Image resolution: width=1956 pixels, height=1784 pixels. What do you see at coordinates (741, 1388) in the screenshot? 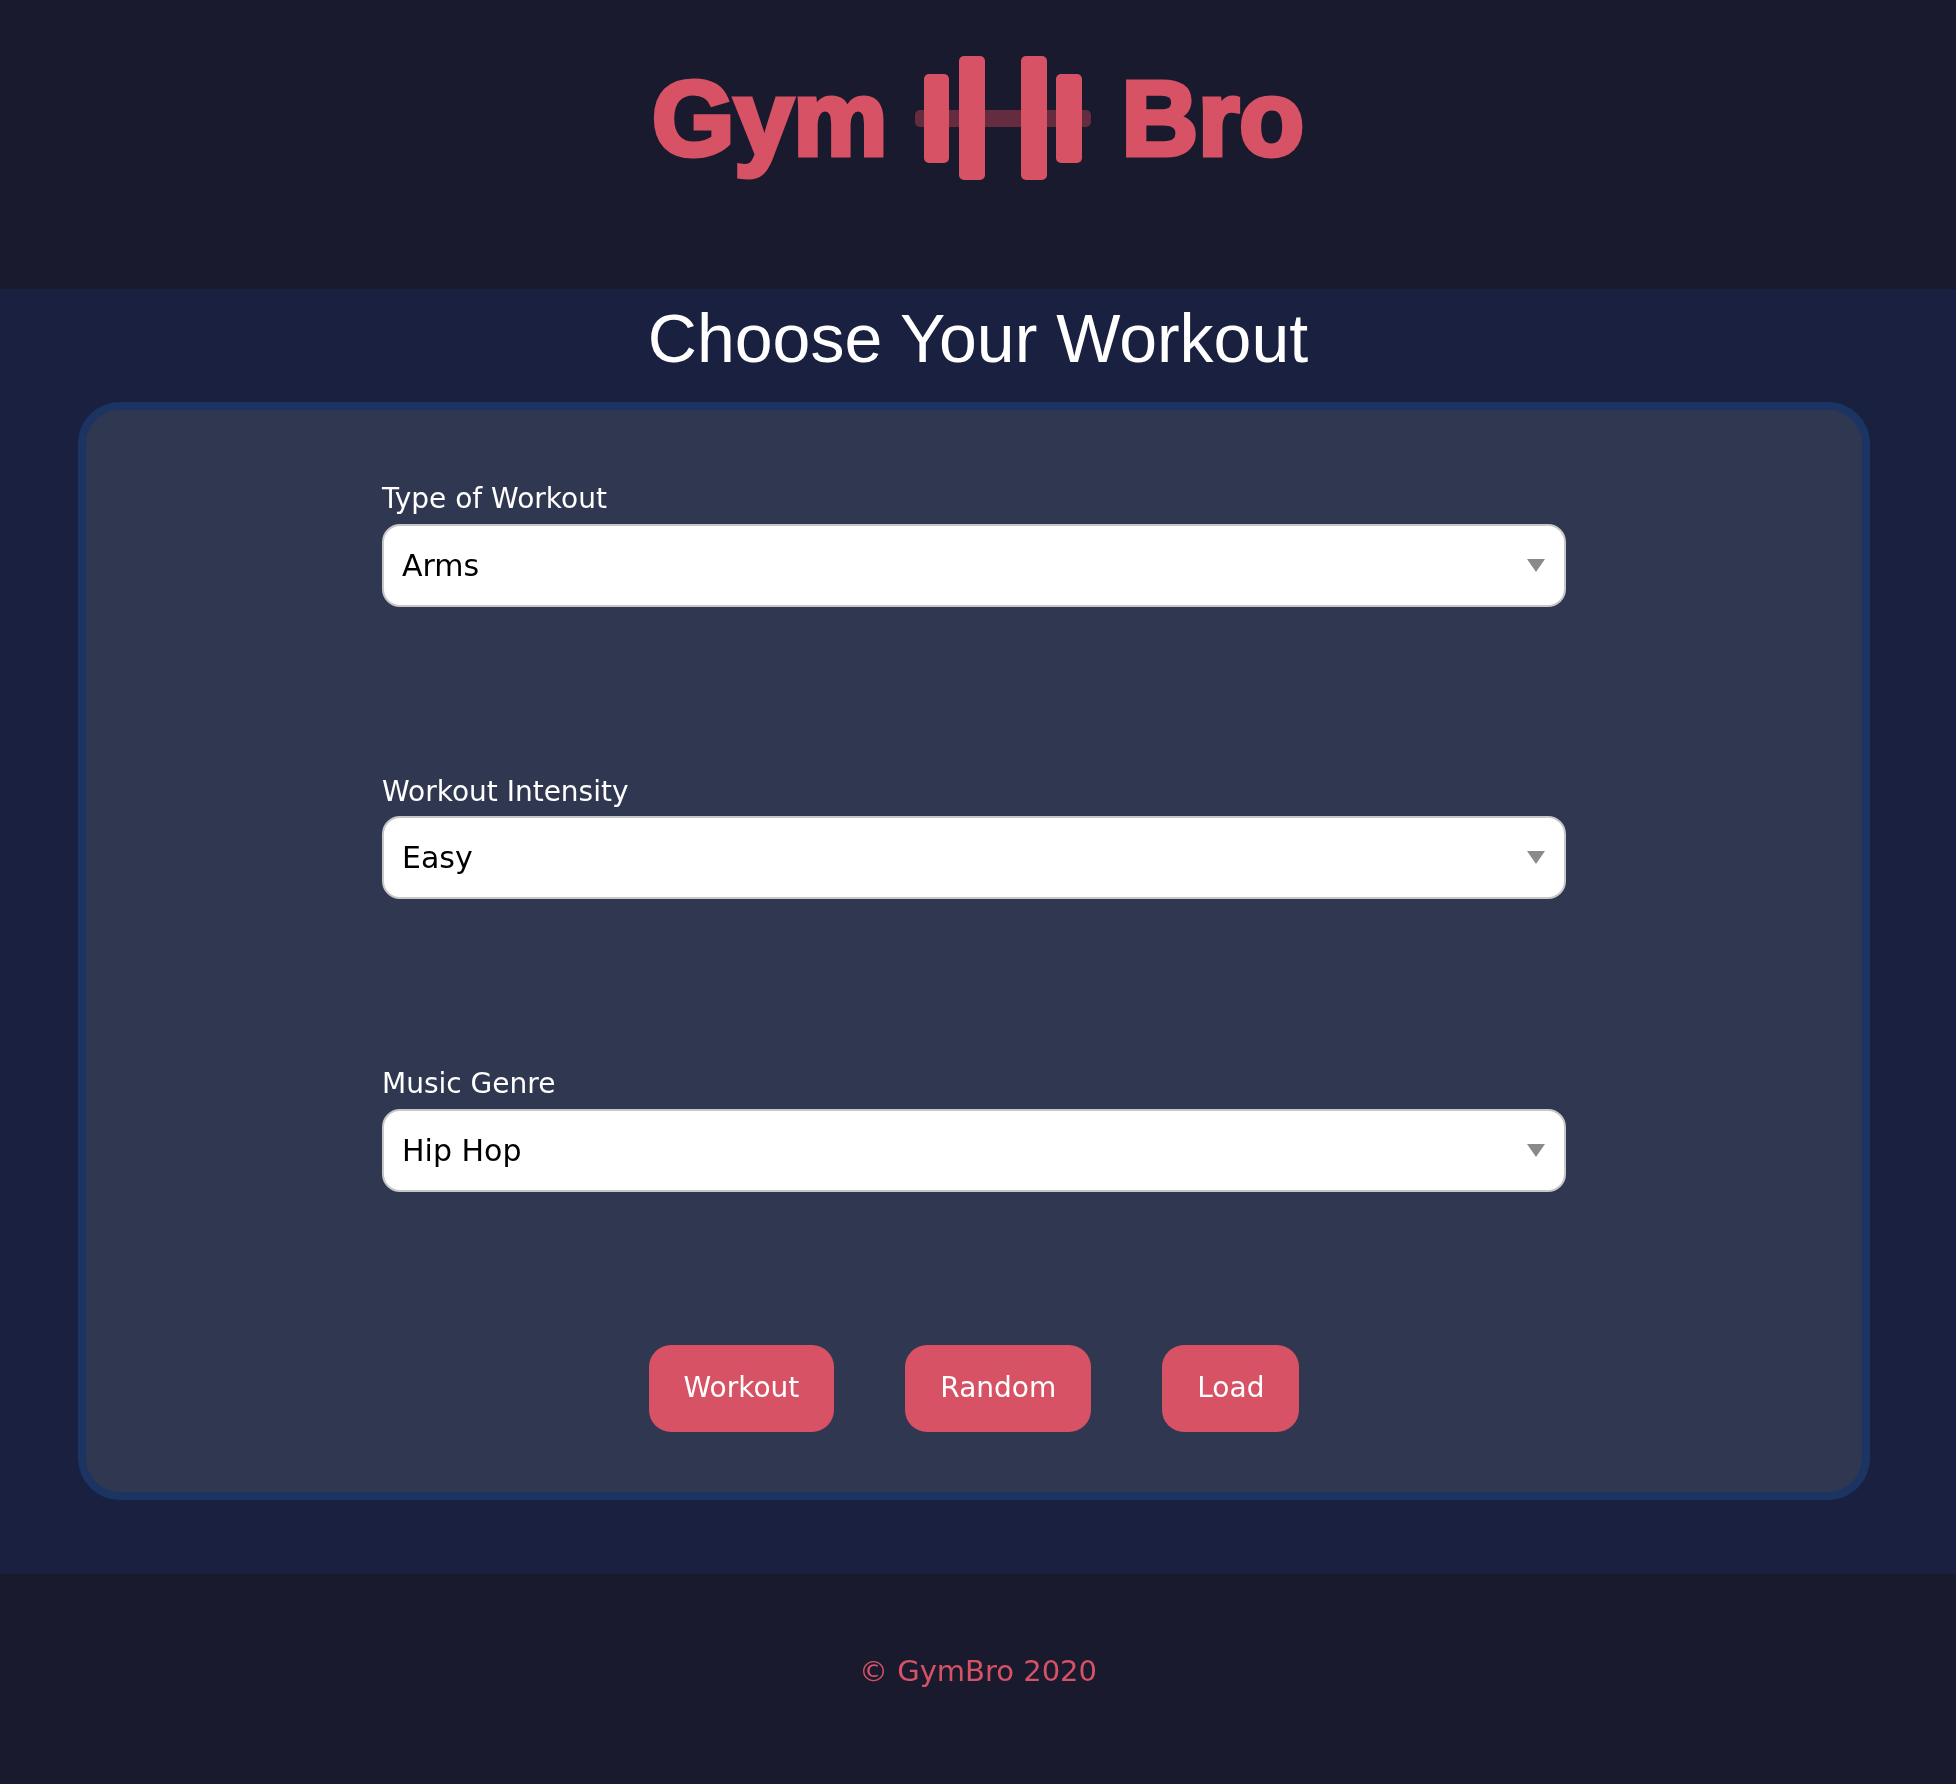
I see `workout-button: Workout` at bounding box center [741, 1388].